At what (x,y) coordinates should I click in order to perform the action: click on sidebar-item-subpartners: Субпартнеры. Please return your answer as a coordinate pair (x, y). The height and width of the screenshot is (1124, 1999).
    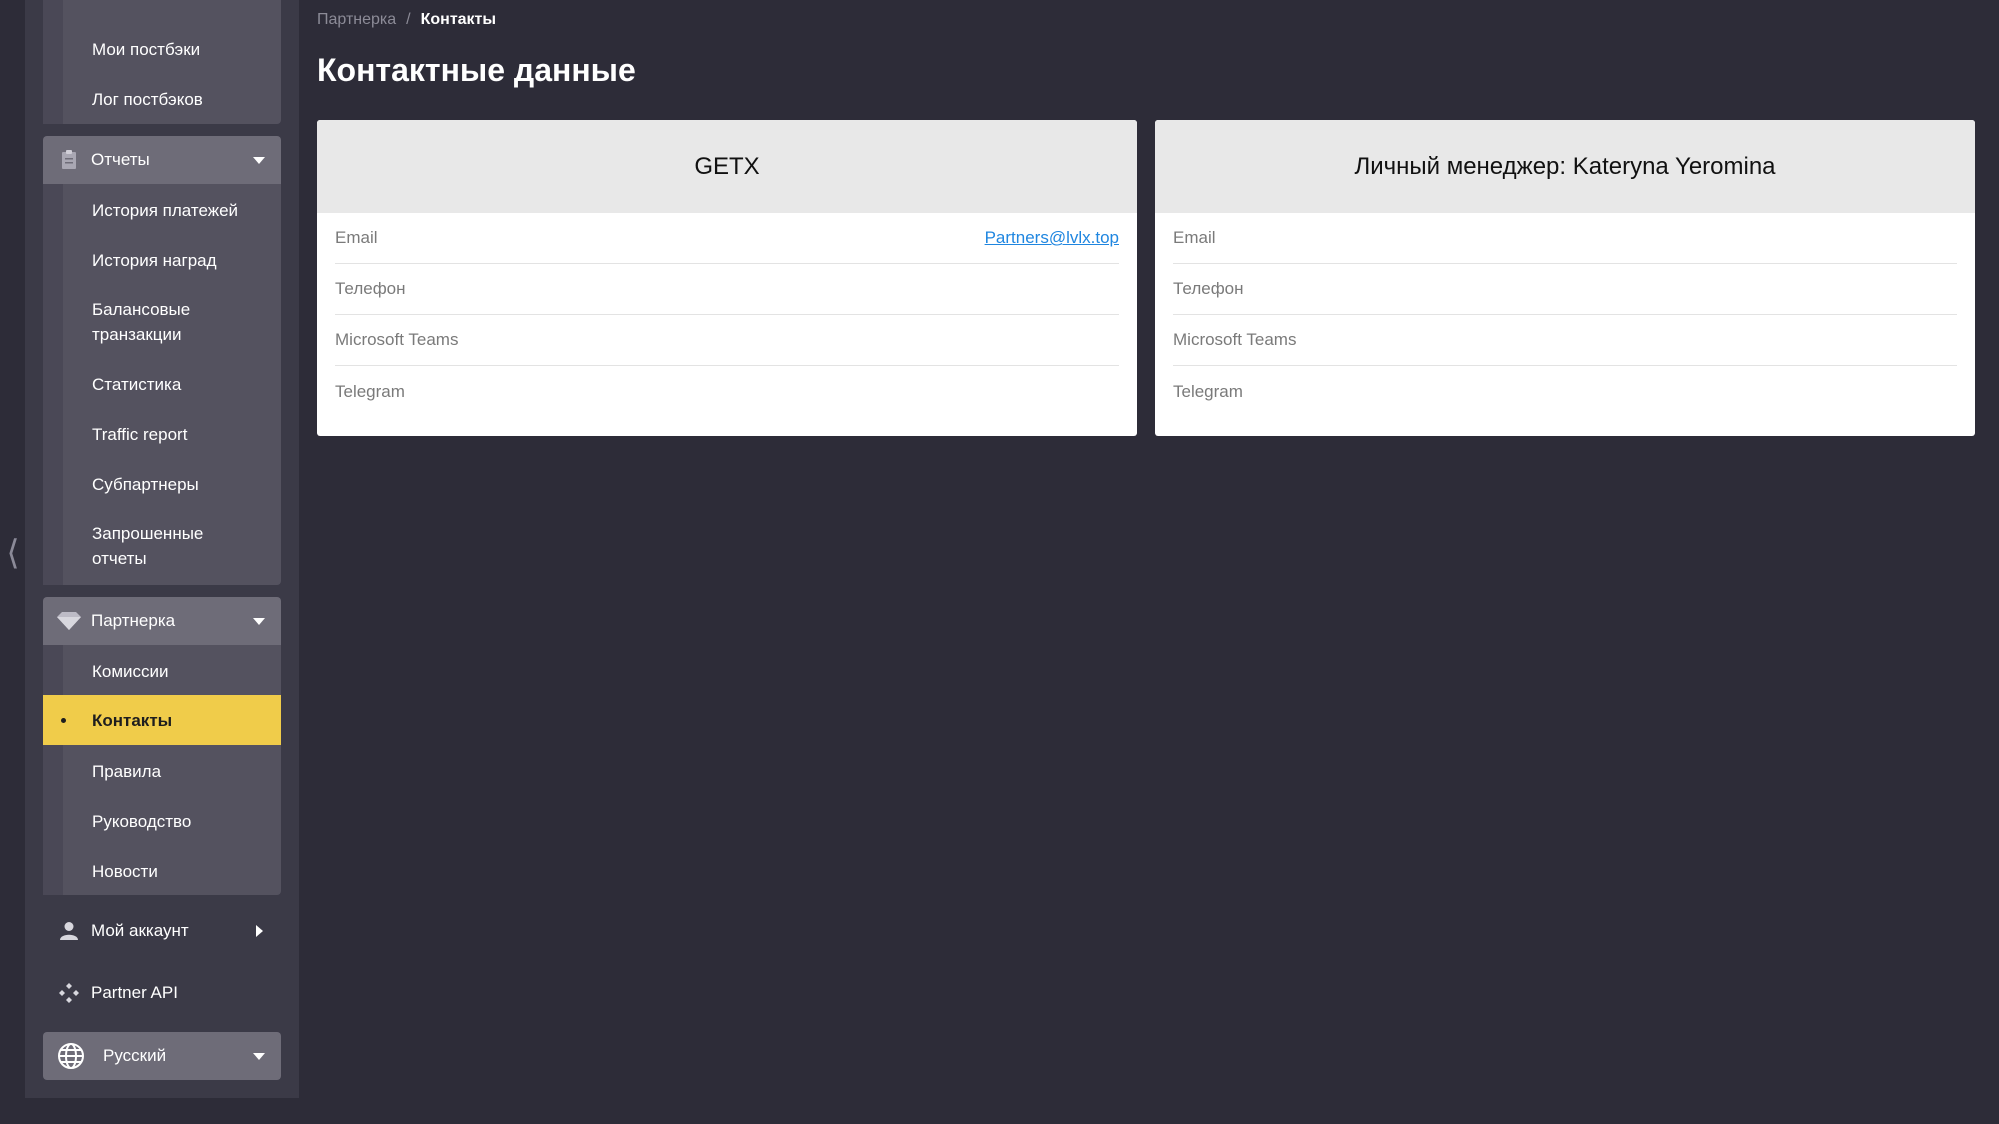
    Looking at the image, I should click on (162, 484).